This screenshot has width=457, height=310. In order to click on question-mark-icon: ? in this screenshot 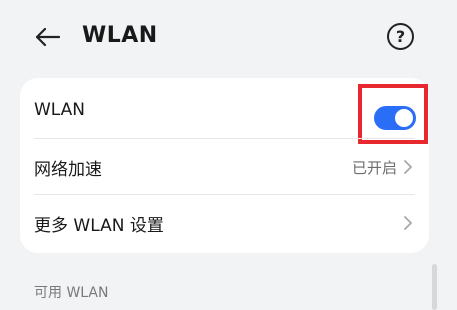, I will do `click(400, 36)`.